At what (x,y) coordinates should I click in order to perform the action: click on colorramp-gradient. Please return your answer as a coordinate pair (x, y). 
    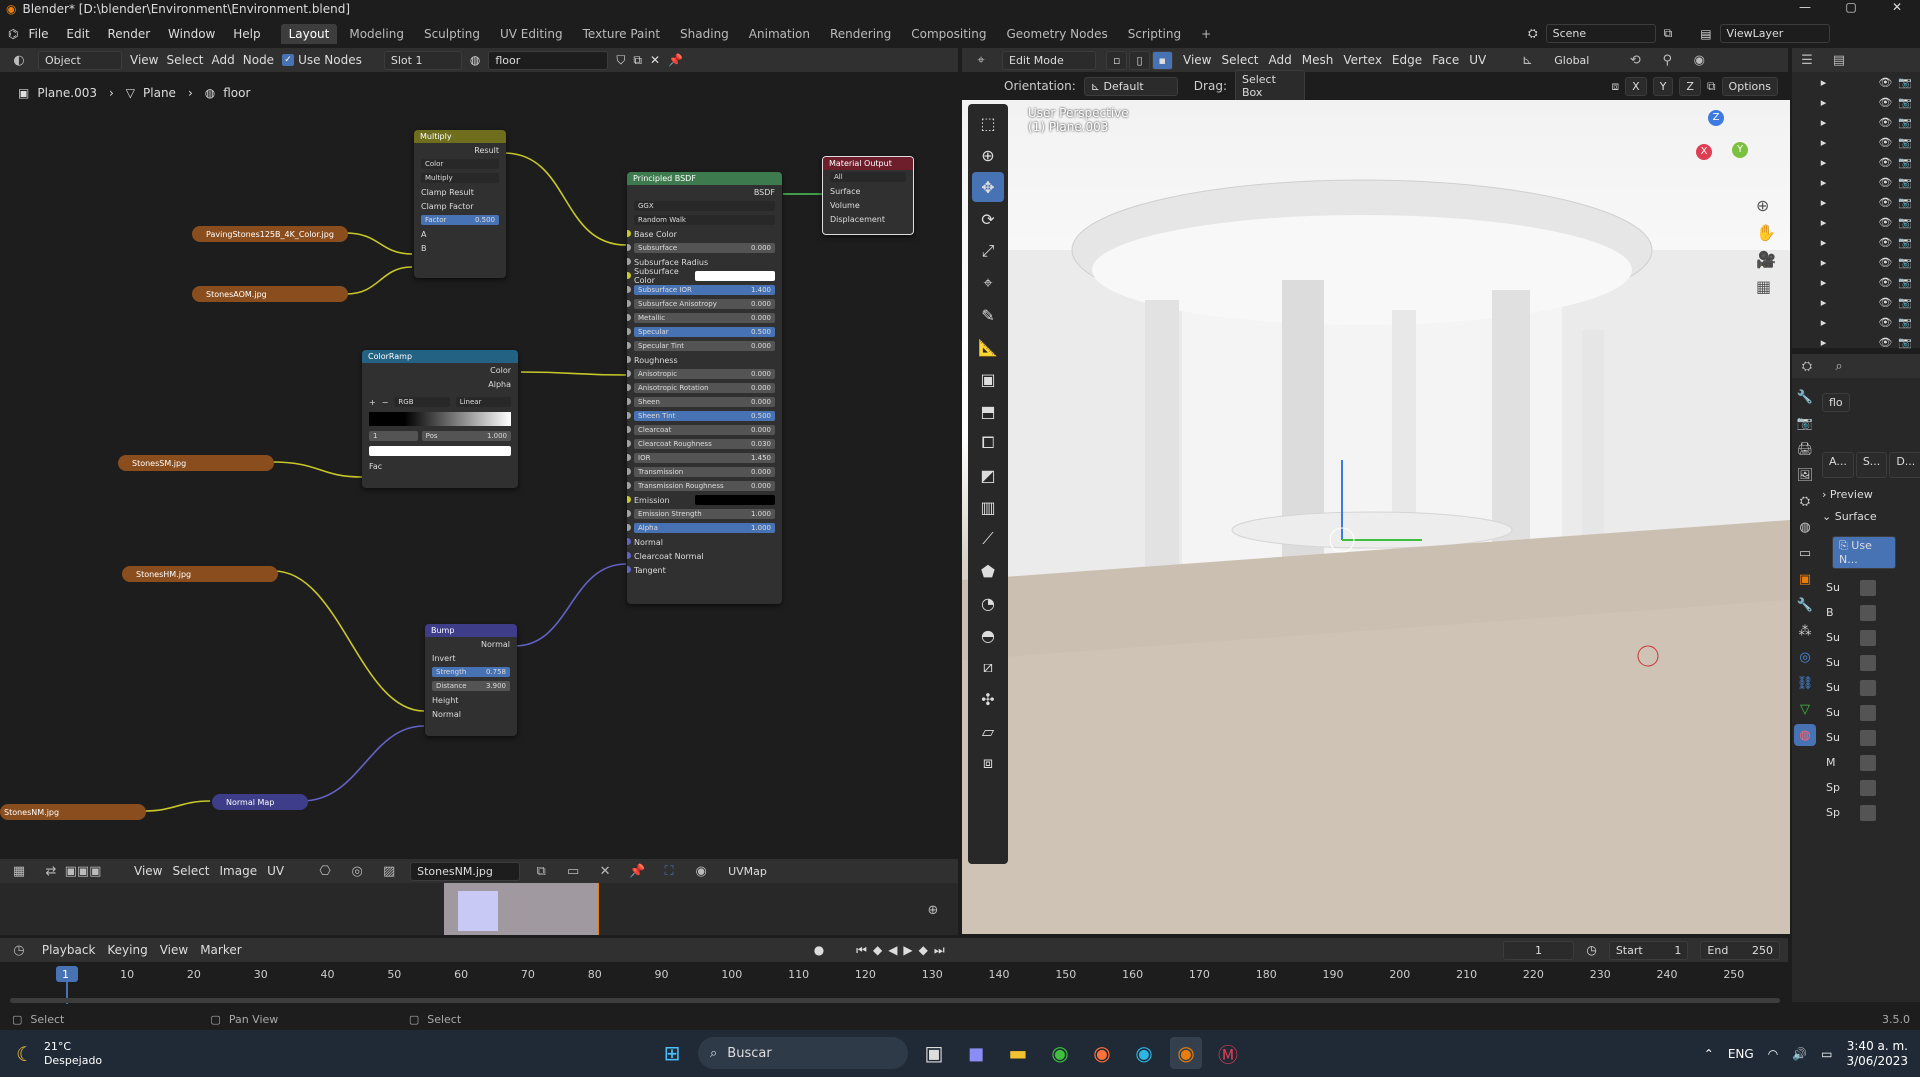
    Looking at the image, I should click on (440, 419).